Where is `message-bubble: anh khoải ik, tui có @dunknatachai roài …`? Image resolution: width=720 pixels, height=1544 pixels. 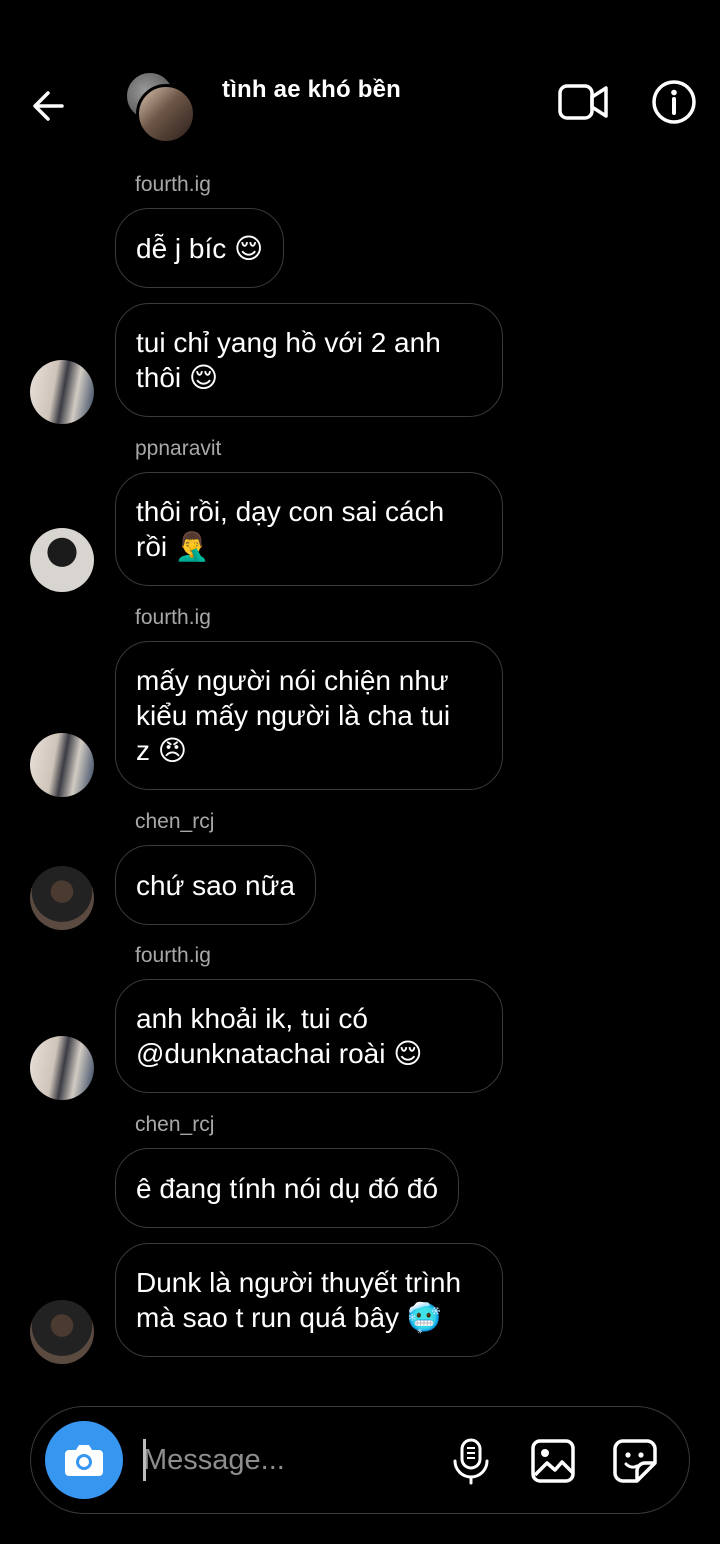
message-bubble: anh khoải ik, tui có @dunknatachai roài … is located at coordinates (309, 1036).